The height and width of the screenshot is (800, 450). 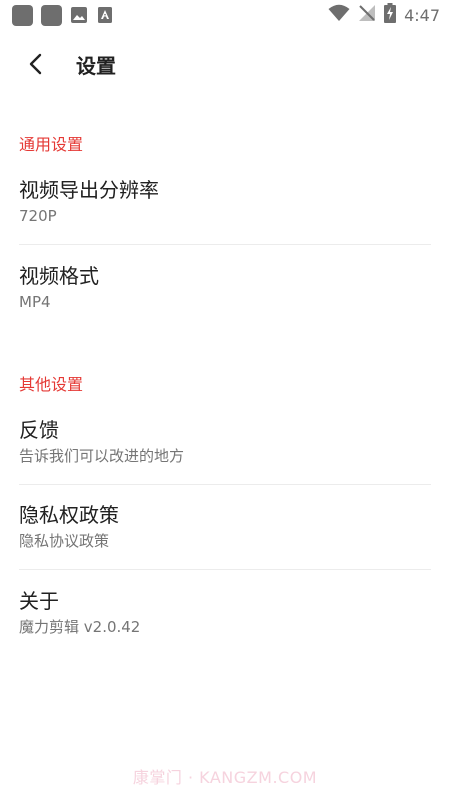 What do you see at coordinates (225, 287) in the screenshot?
I see `pref-video-format: 视频格式 MP4` at bounding box center [225, 287].